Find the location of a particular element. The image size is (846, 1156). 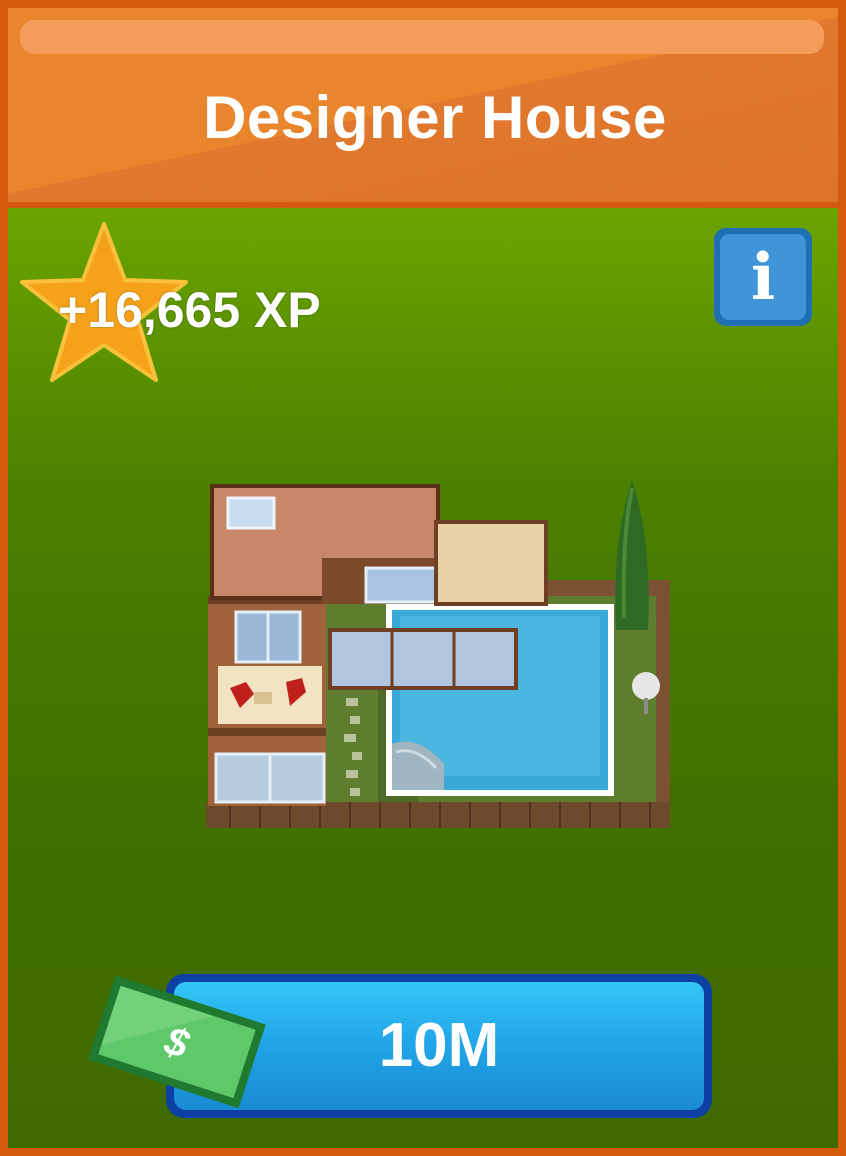

cash-bill-icon: $ is located at coordinates (177, 1042).